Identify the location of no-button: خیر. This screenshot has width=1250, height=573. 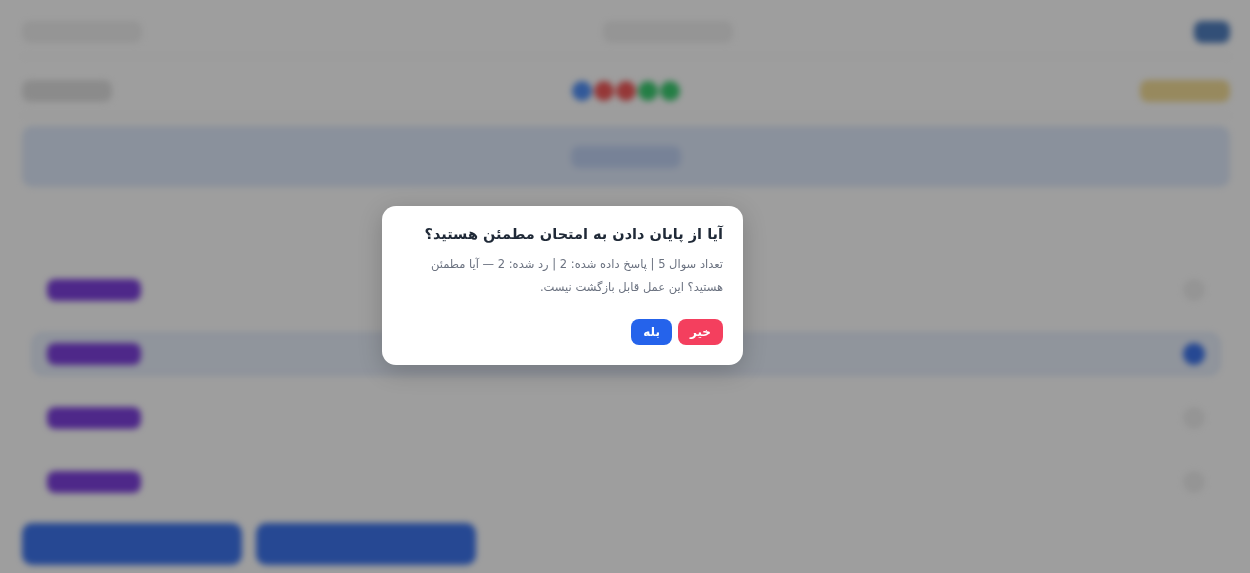
(700, 332).